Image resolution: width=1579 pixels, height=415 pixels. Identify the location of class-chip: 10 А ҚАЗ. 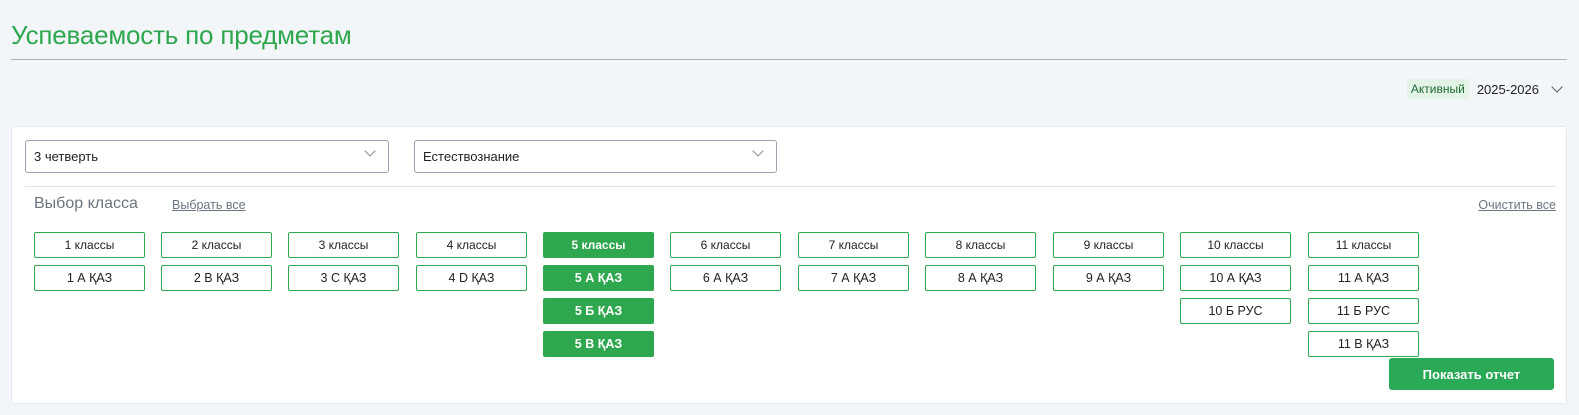
(1235, 278).